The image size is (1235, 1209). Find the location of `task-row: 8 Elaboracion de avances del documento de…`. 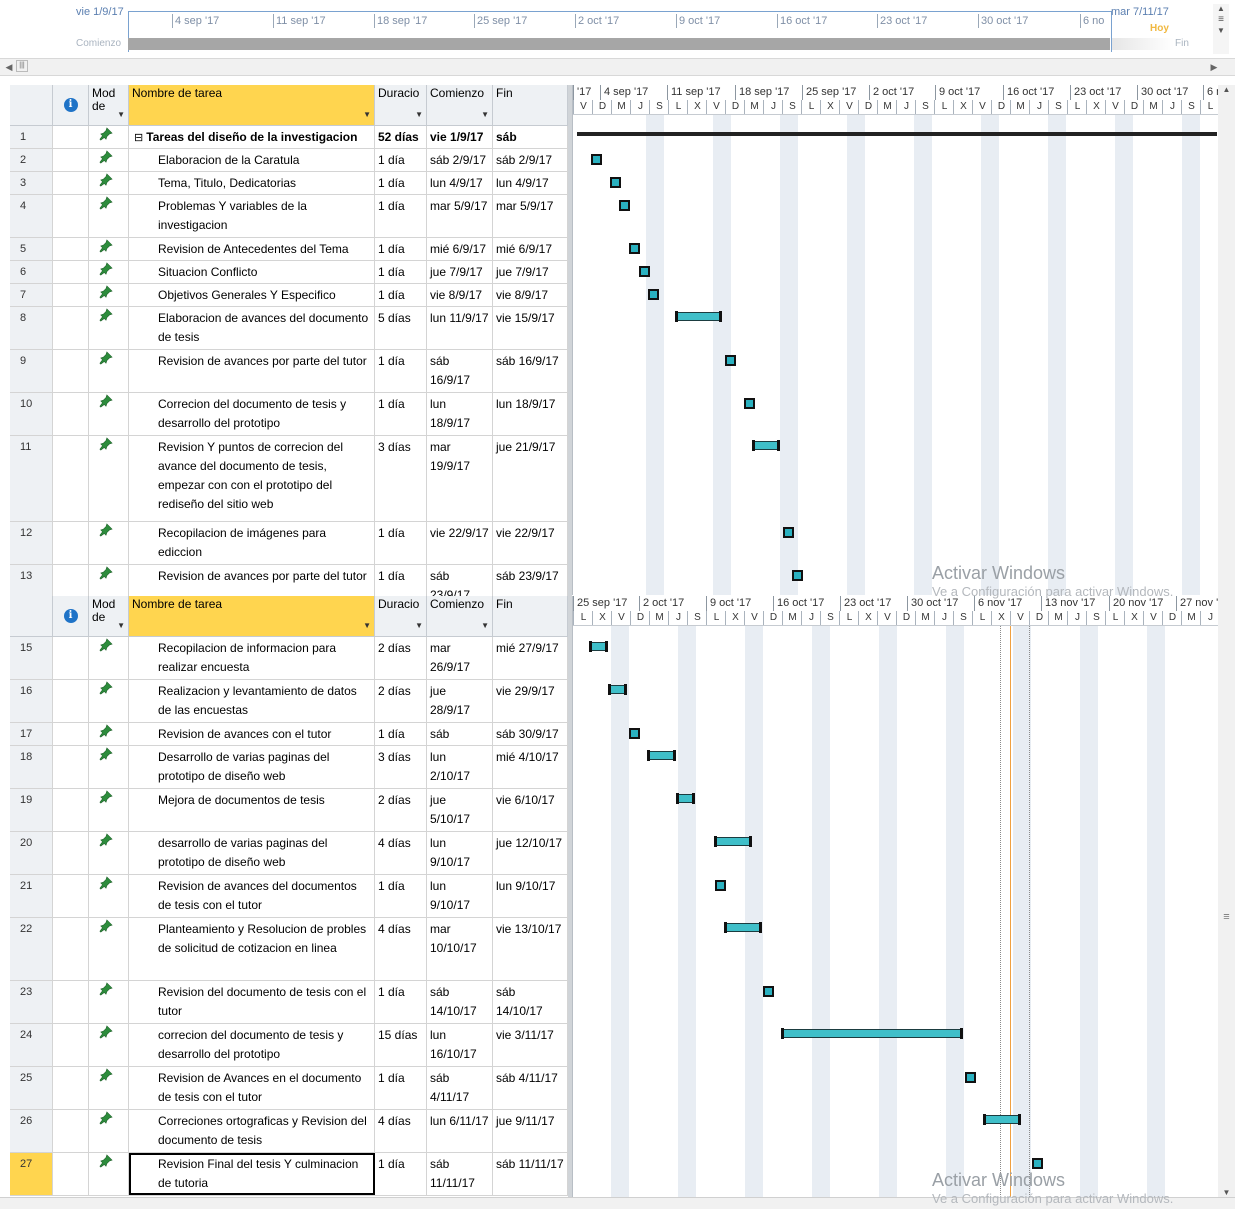

task-row: 8 Elaboracion de avances del documento de… is located at coordinates (289, 328).